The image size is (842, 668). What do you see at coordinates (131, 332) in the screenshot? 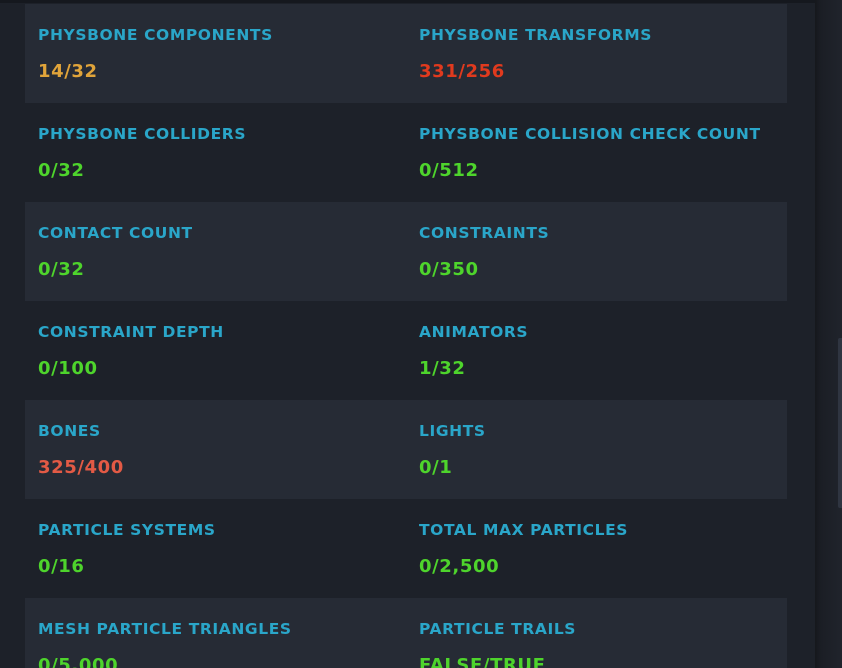
I see `stat-label: CONSTRAINT DEPTH` at bounding box center [131, 332].